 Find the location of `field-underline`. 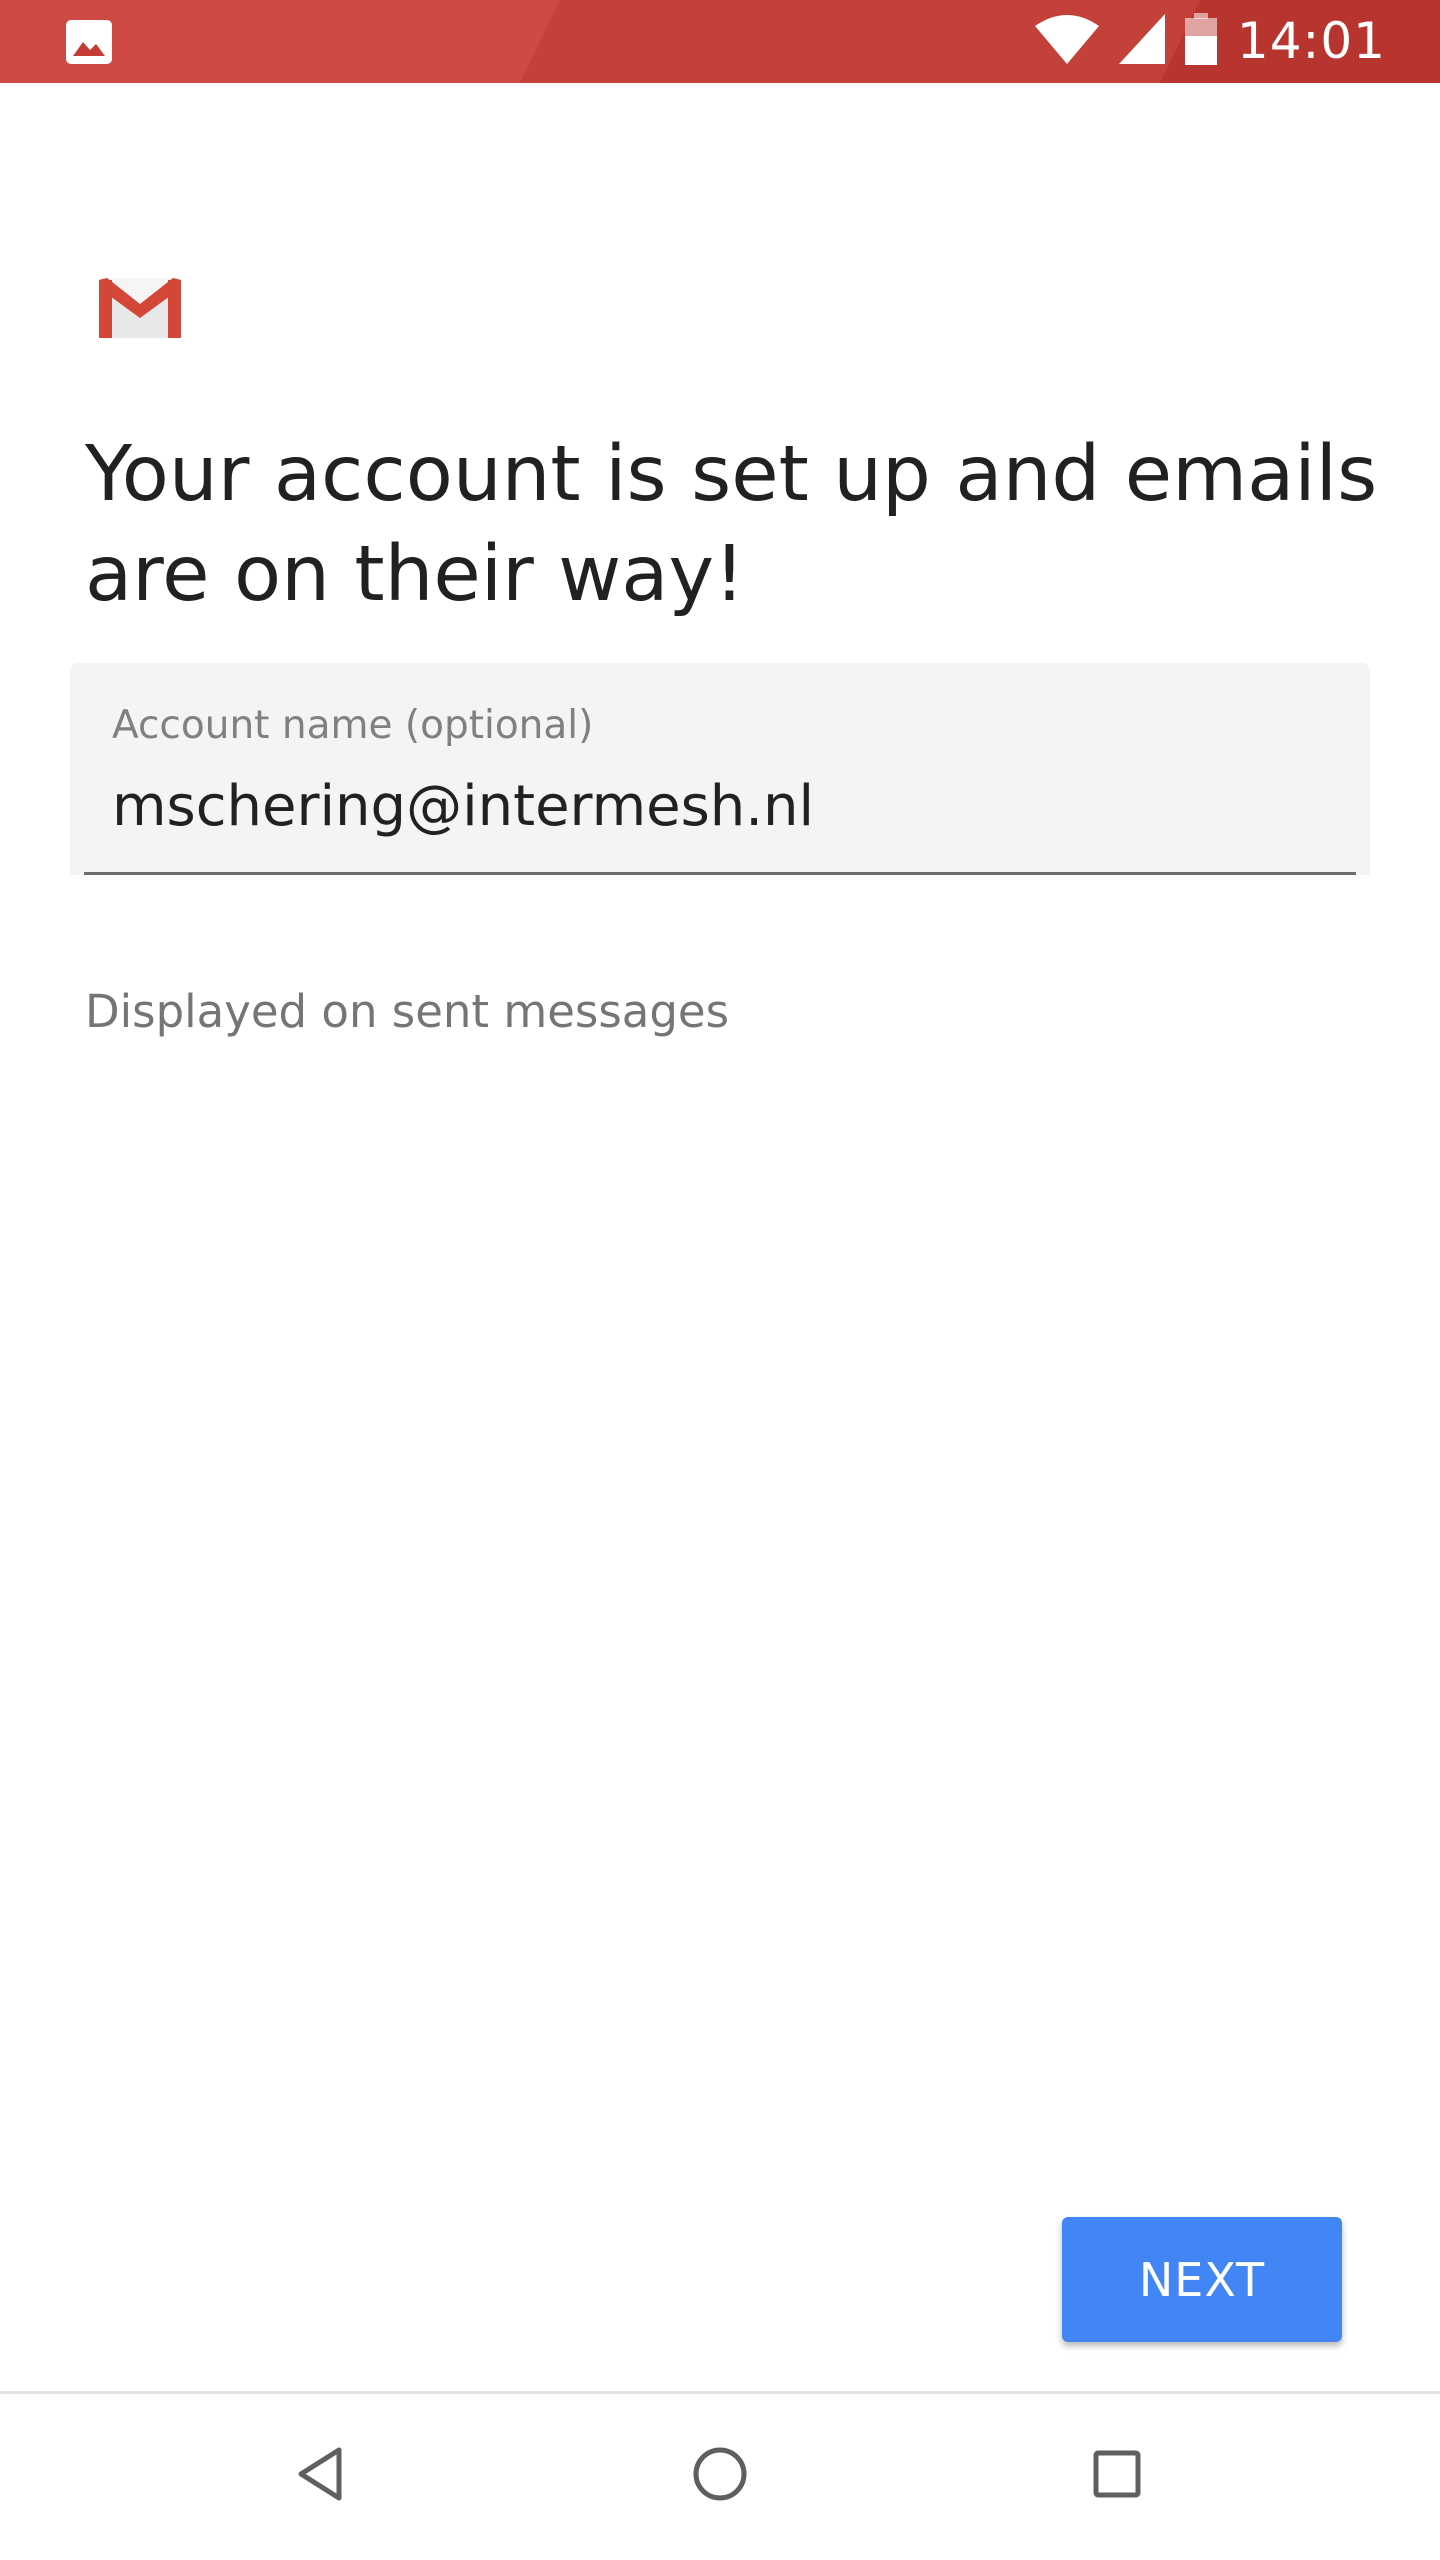

field-underline is located at coordinates (720, 873).